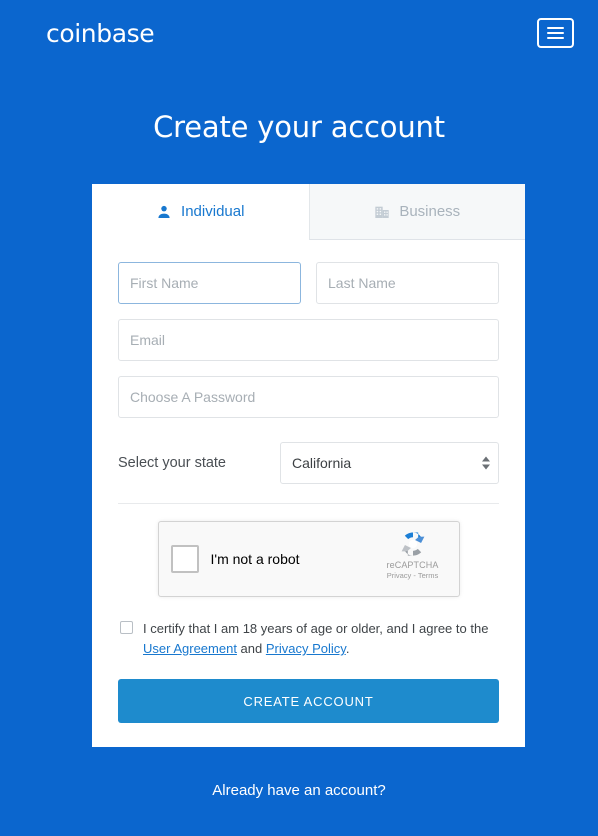 The width and height of the screenshot is (598, 836). I want to click on tab-individual: Individual, so click(200, 212).